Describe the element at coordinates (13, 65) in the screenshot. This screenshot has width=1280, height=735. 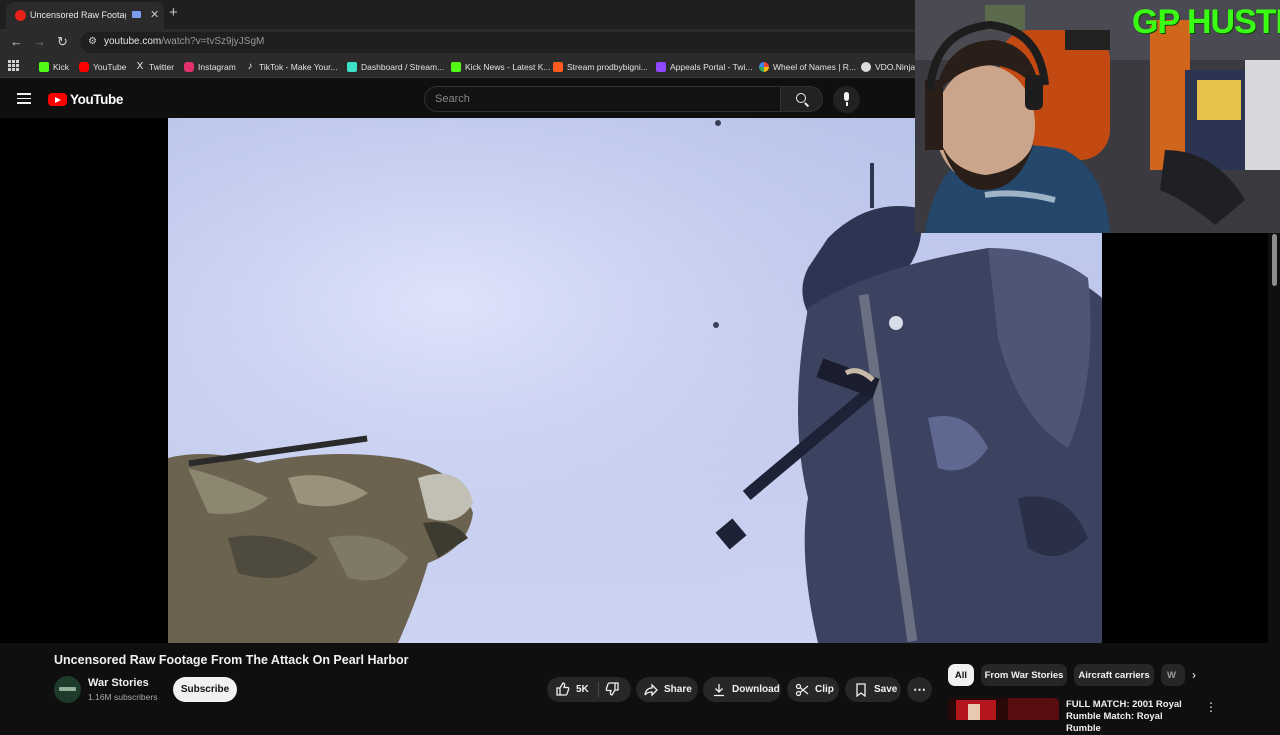
I see `apps-grid-icon` at that location.